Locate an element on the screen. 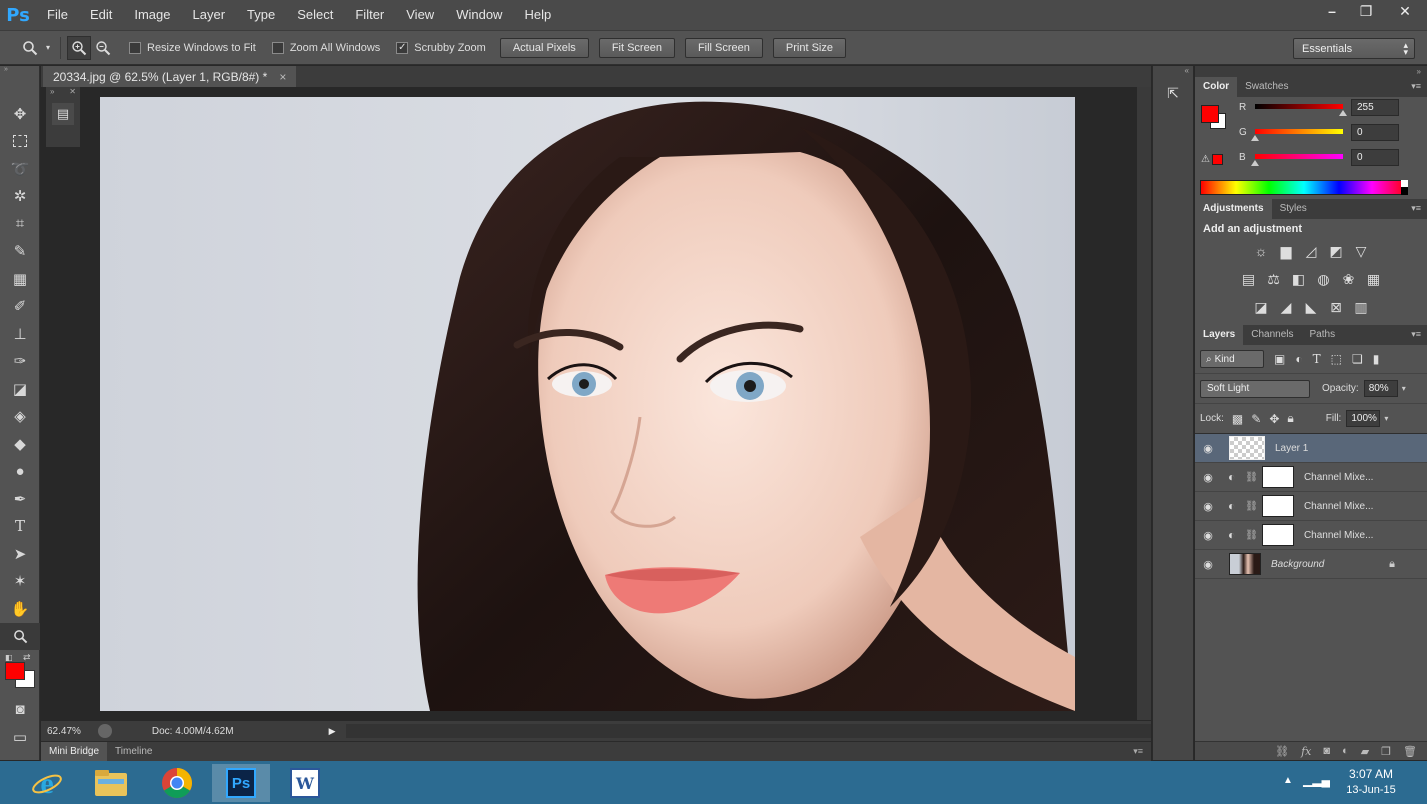  color-spectrum-ramp is located at coordinates (1304, 187).